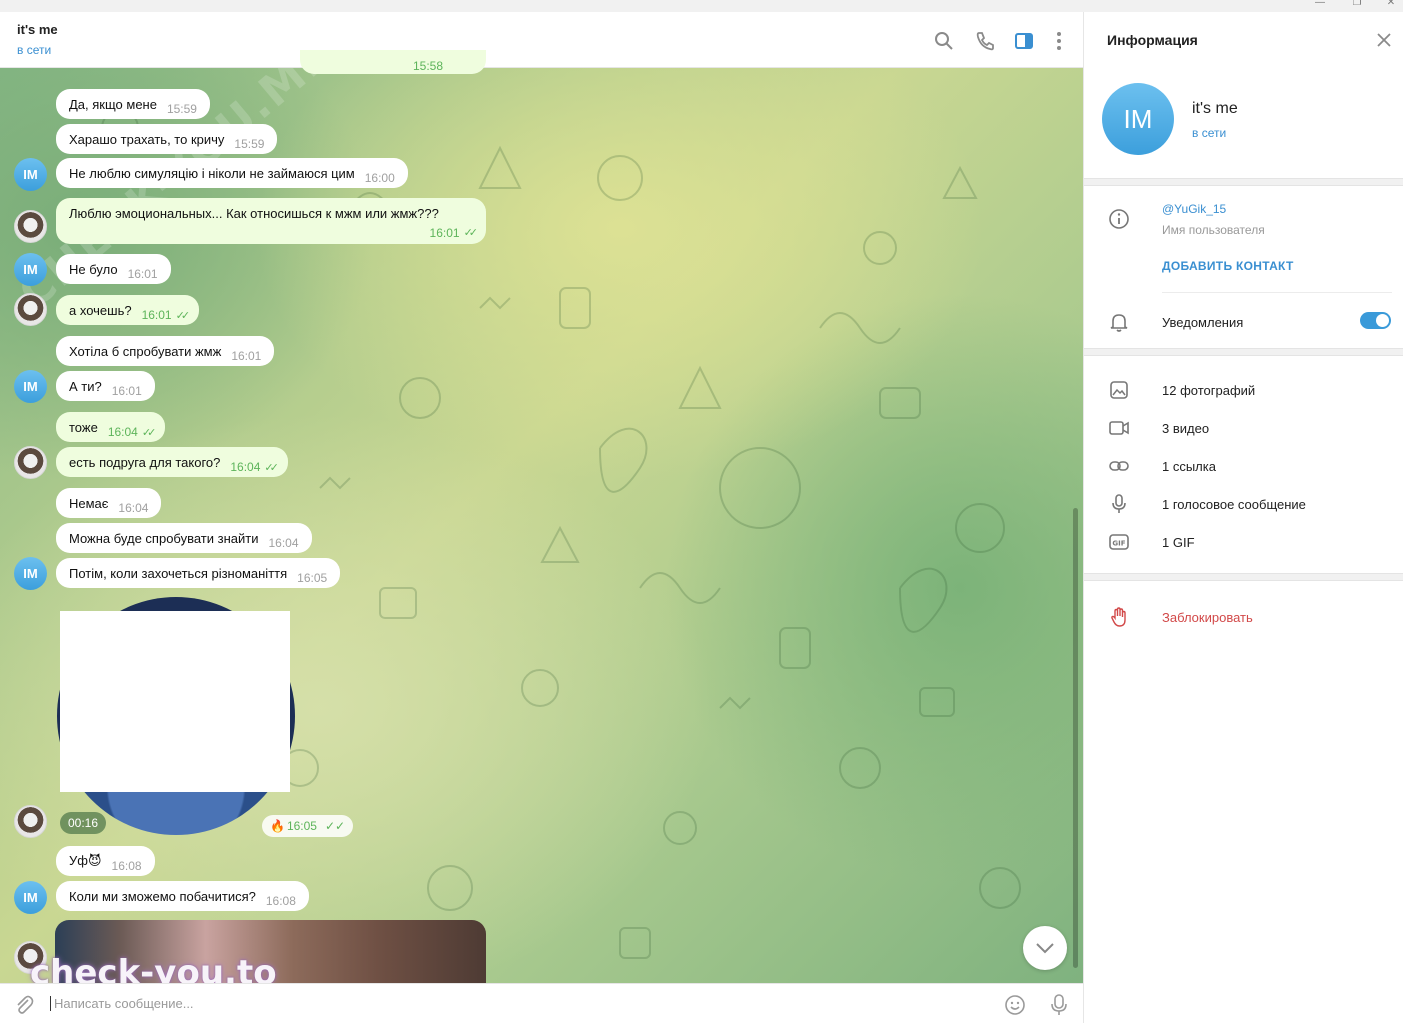 The width and height of the screenshot is (1403, 1023). Describe the element at coordinates (175, 701) in the screenshot. I see `redacted-area` at that location.